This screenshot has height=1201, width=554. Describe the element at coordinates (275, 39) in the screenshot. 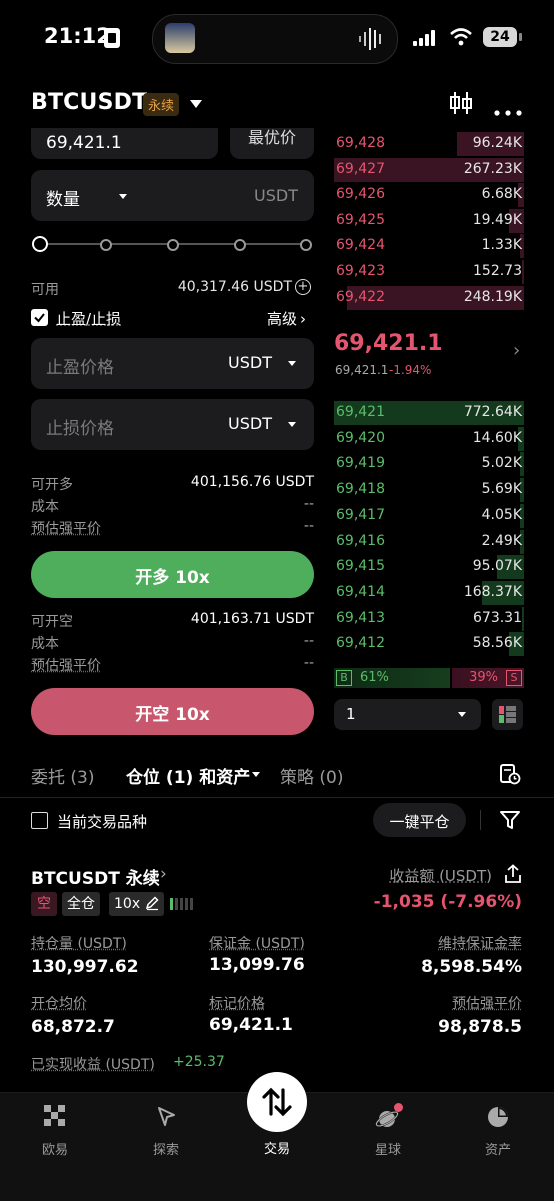

I see `dynamic-island` at that location.